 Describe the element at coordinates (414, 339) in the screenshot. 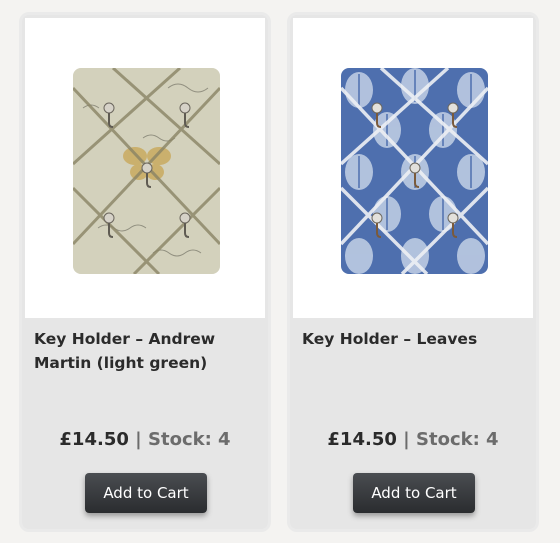

I see `product-title: Key Holder – Leaves` at that location.